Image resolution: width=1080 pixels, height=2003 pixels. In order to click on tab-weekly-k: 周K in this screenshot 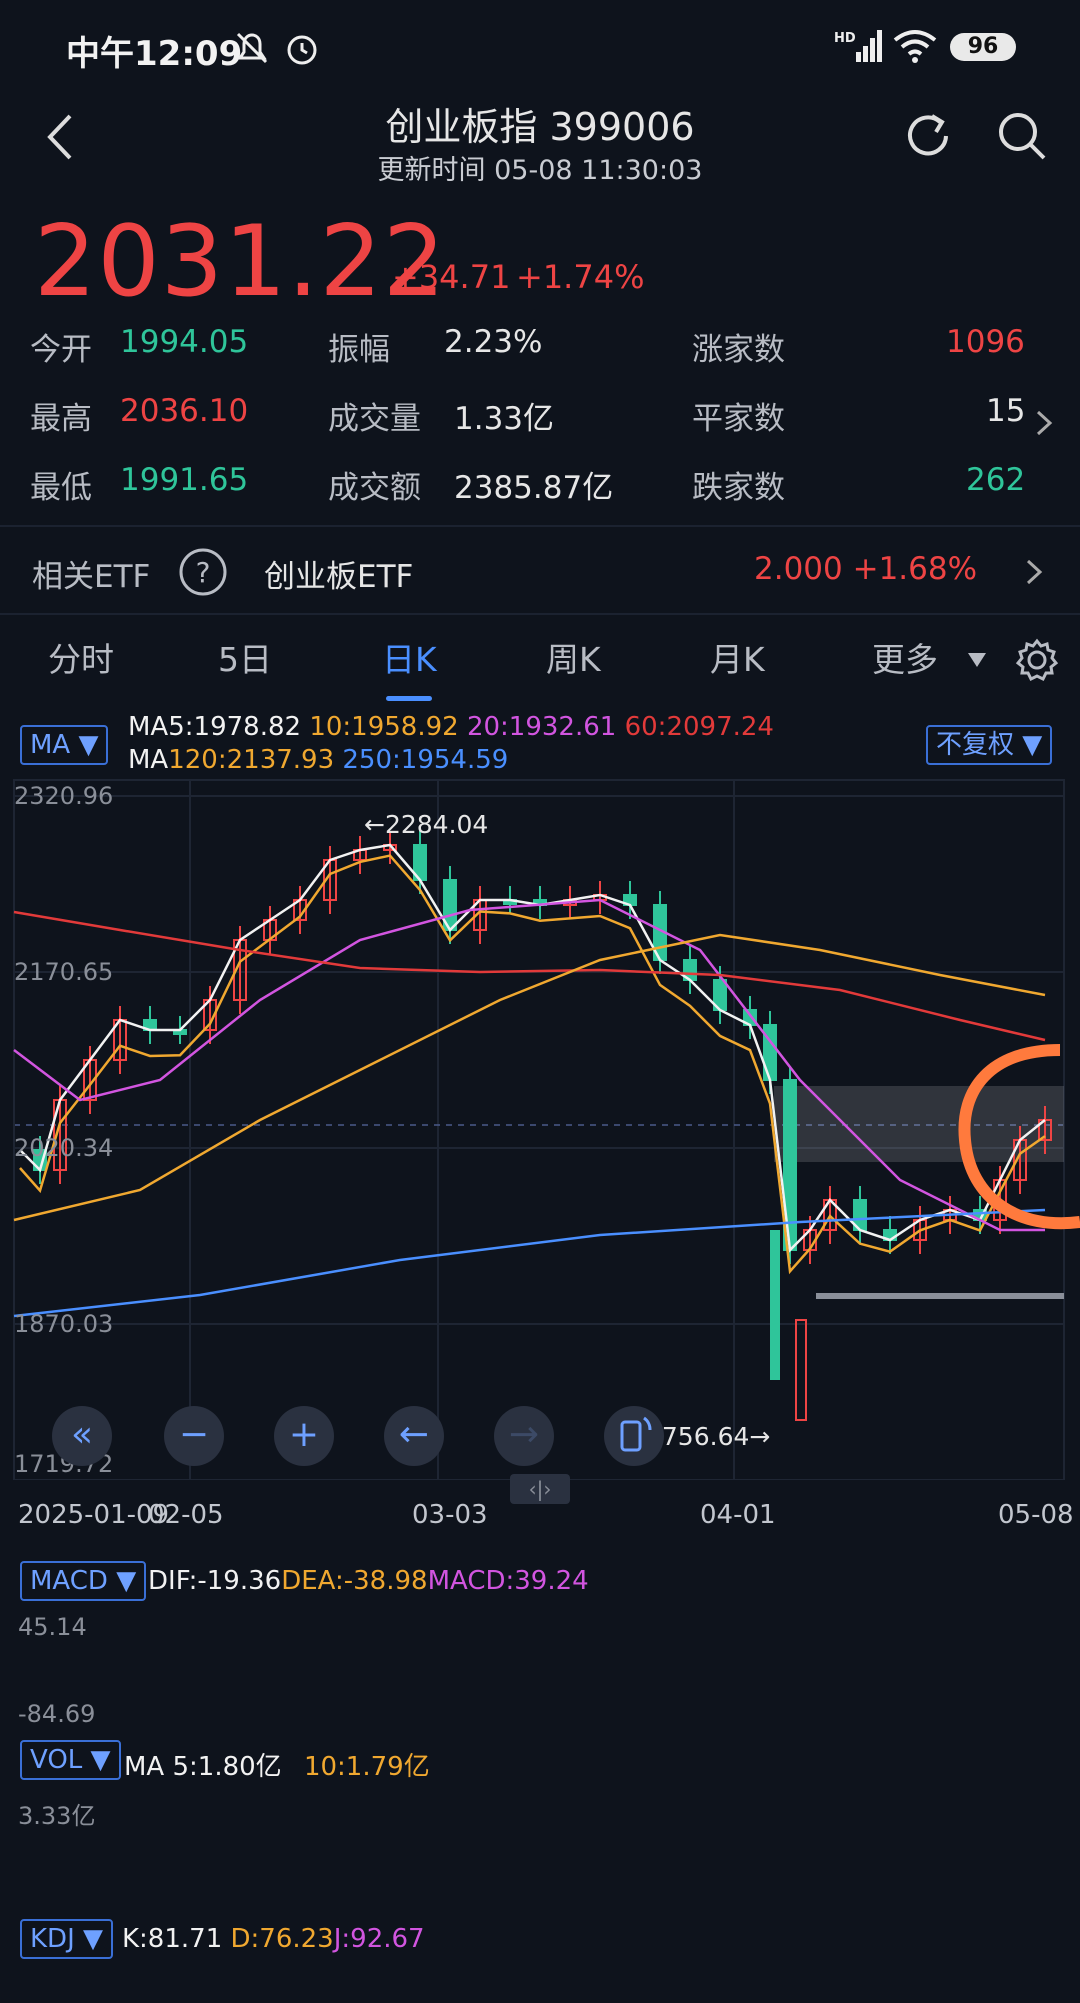, I will do `click(573, 657)`.